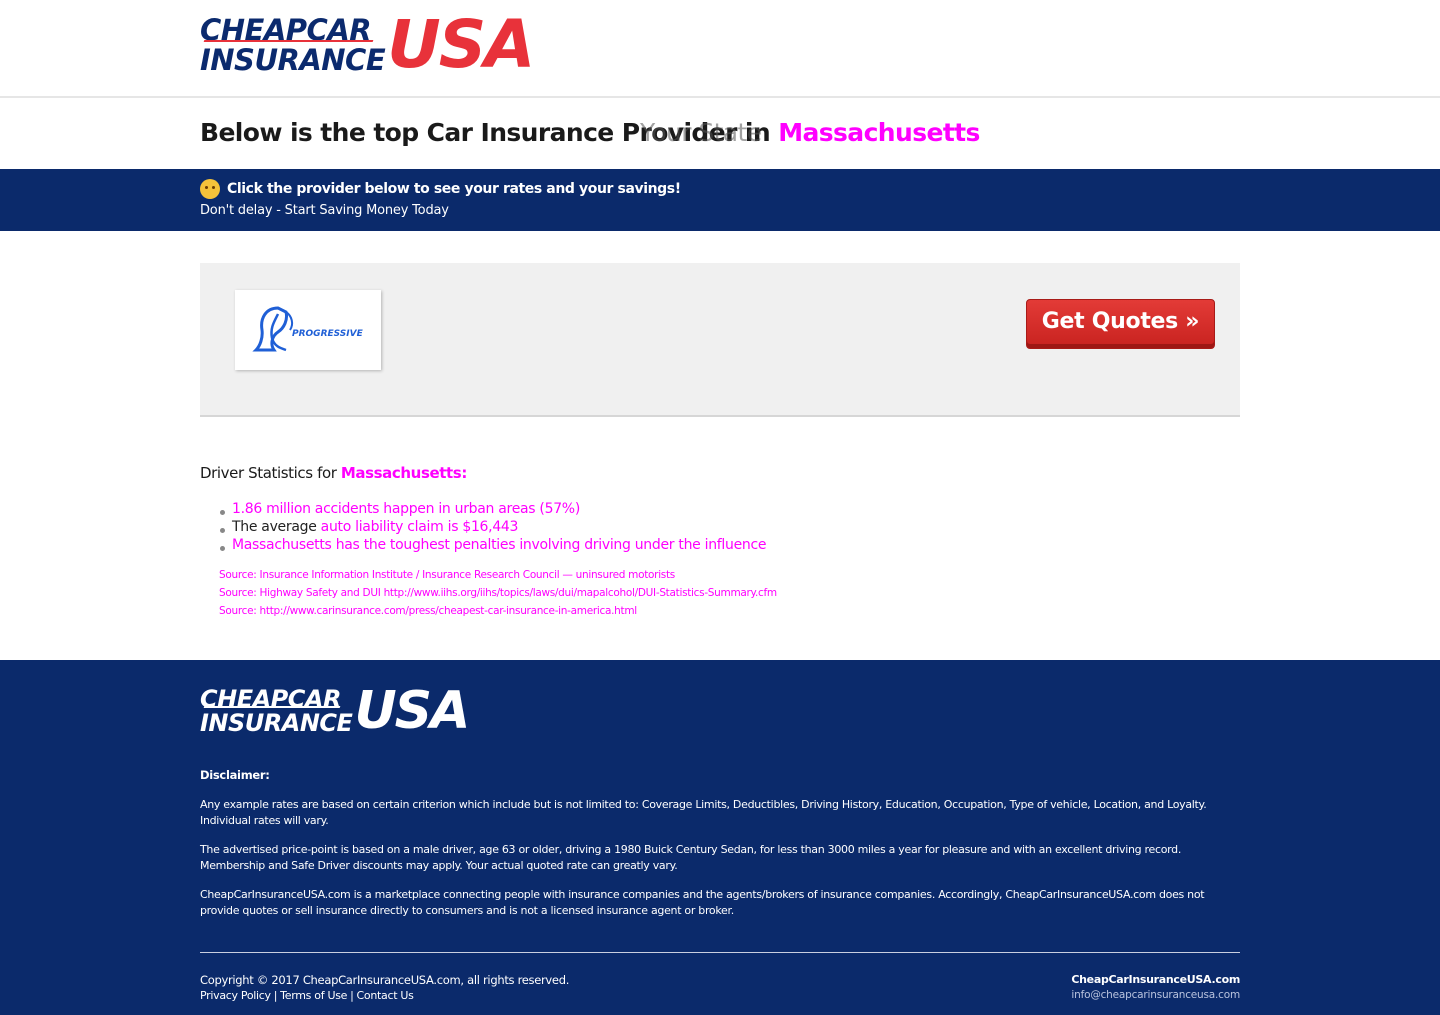  I want to click on contact-us-link: Contact Us, so click(385, 995).